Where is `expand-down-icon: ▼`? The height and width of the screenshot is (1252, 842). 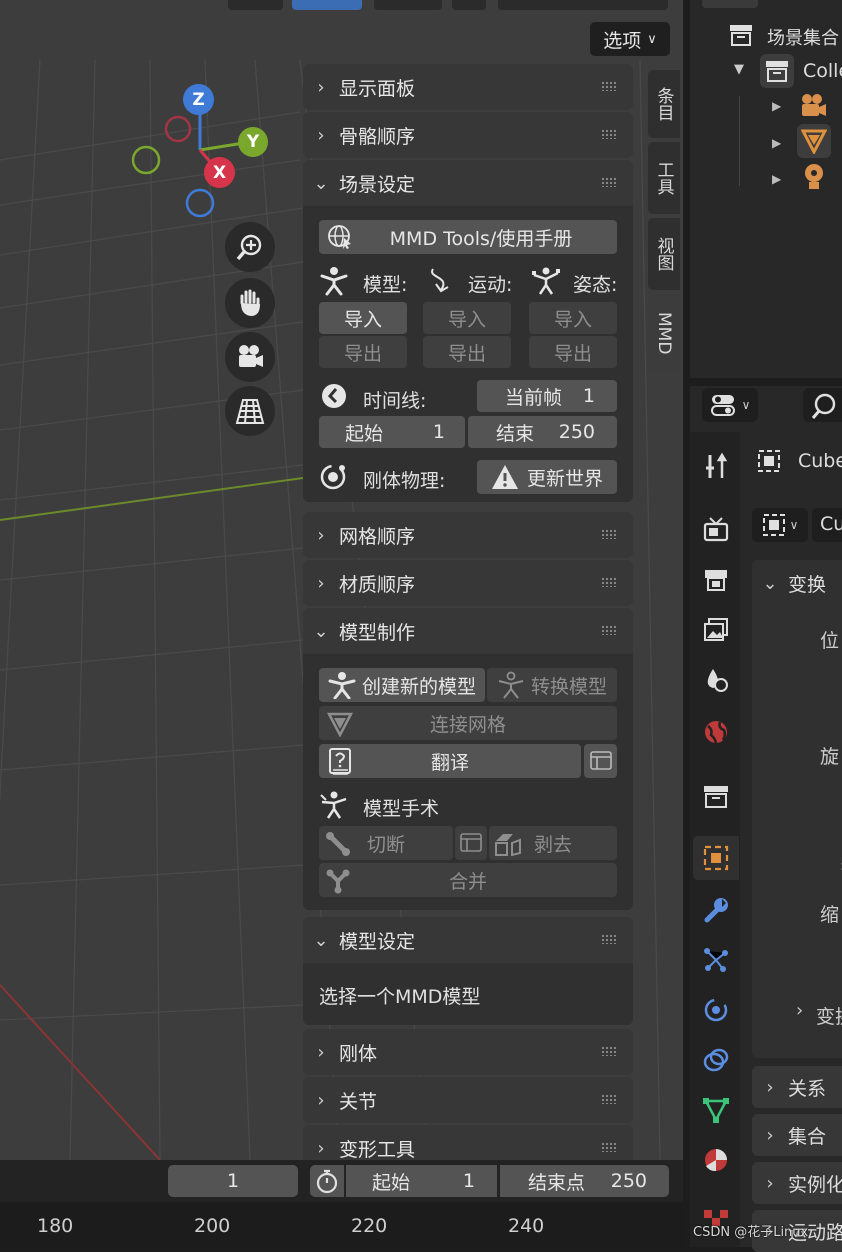 expand-down-icon: ▼ is located at coordinates (739, 69).